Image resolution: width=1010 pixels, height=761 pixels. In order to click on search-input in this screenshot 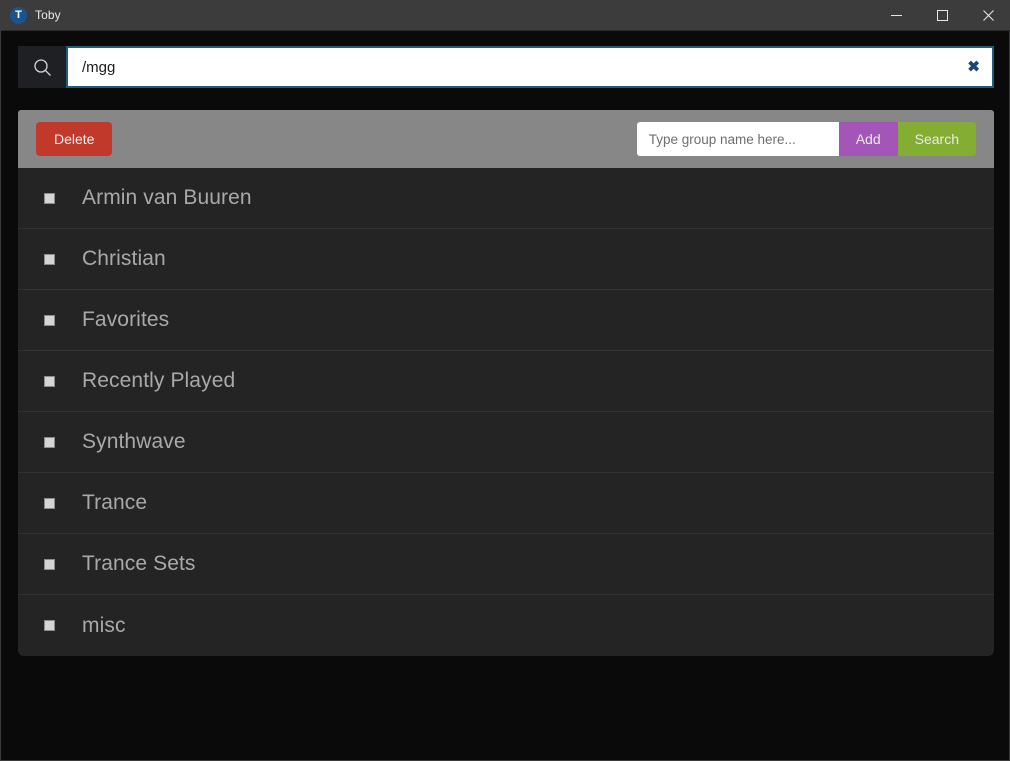, I will do `click(530, 67)`.